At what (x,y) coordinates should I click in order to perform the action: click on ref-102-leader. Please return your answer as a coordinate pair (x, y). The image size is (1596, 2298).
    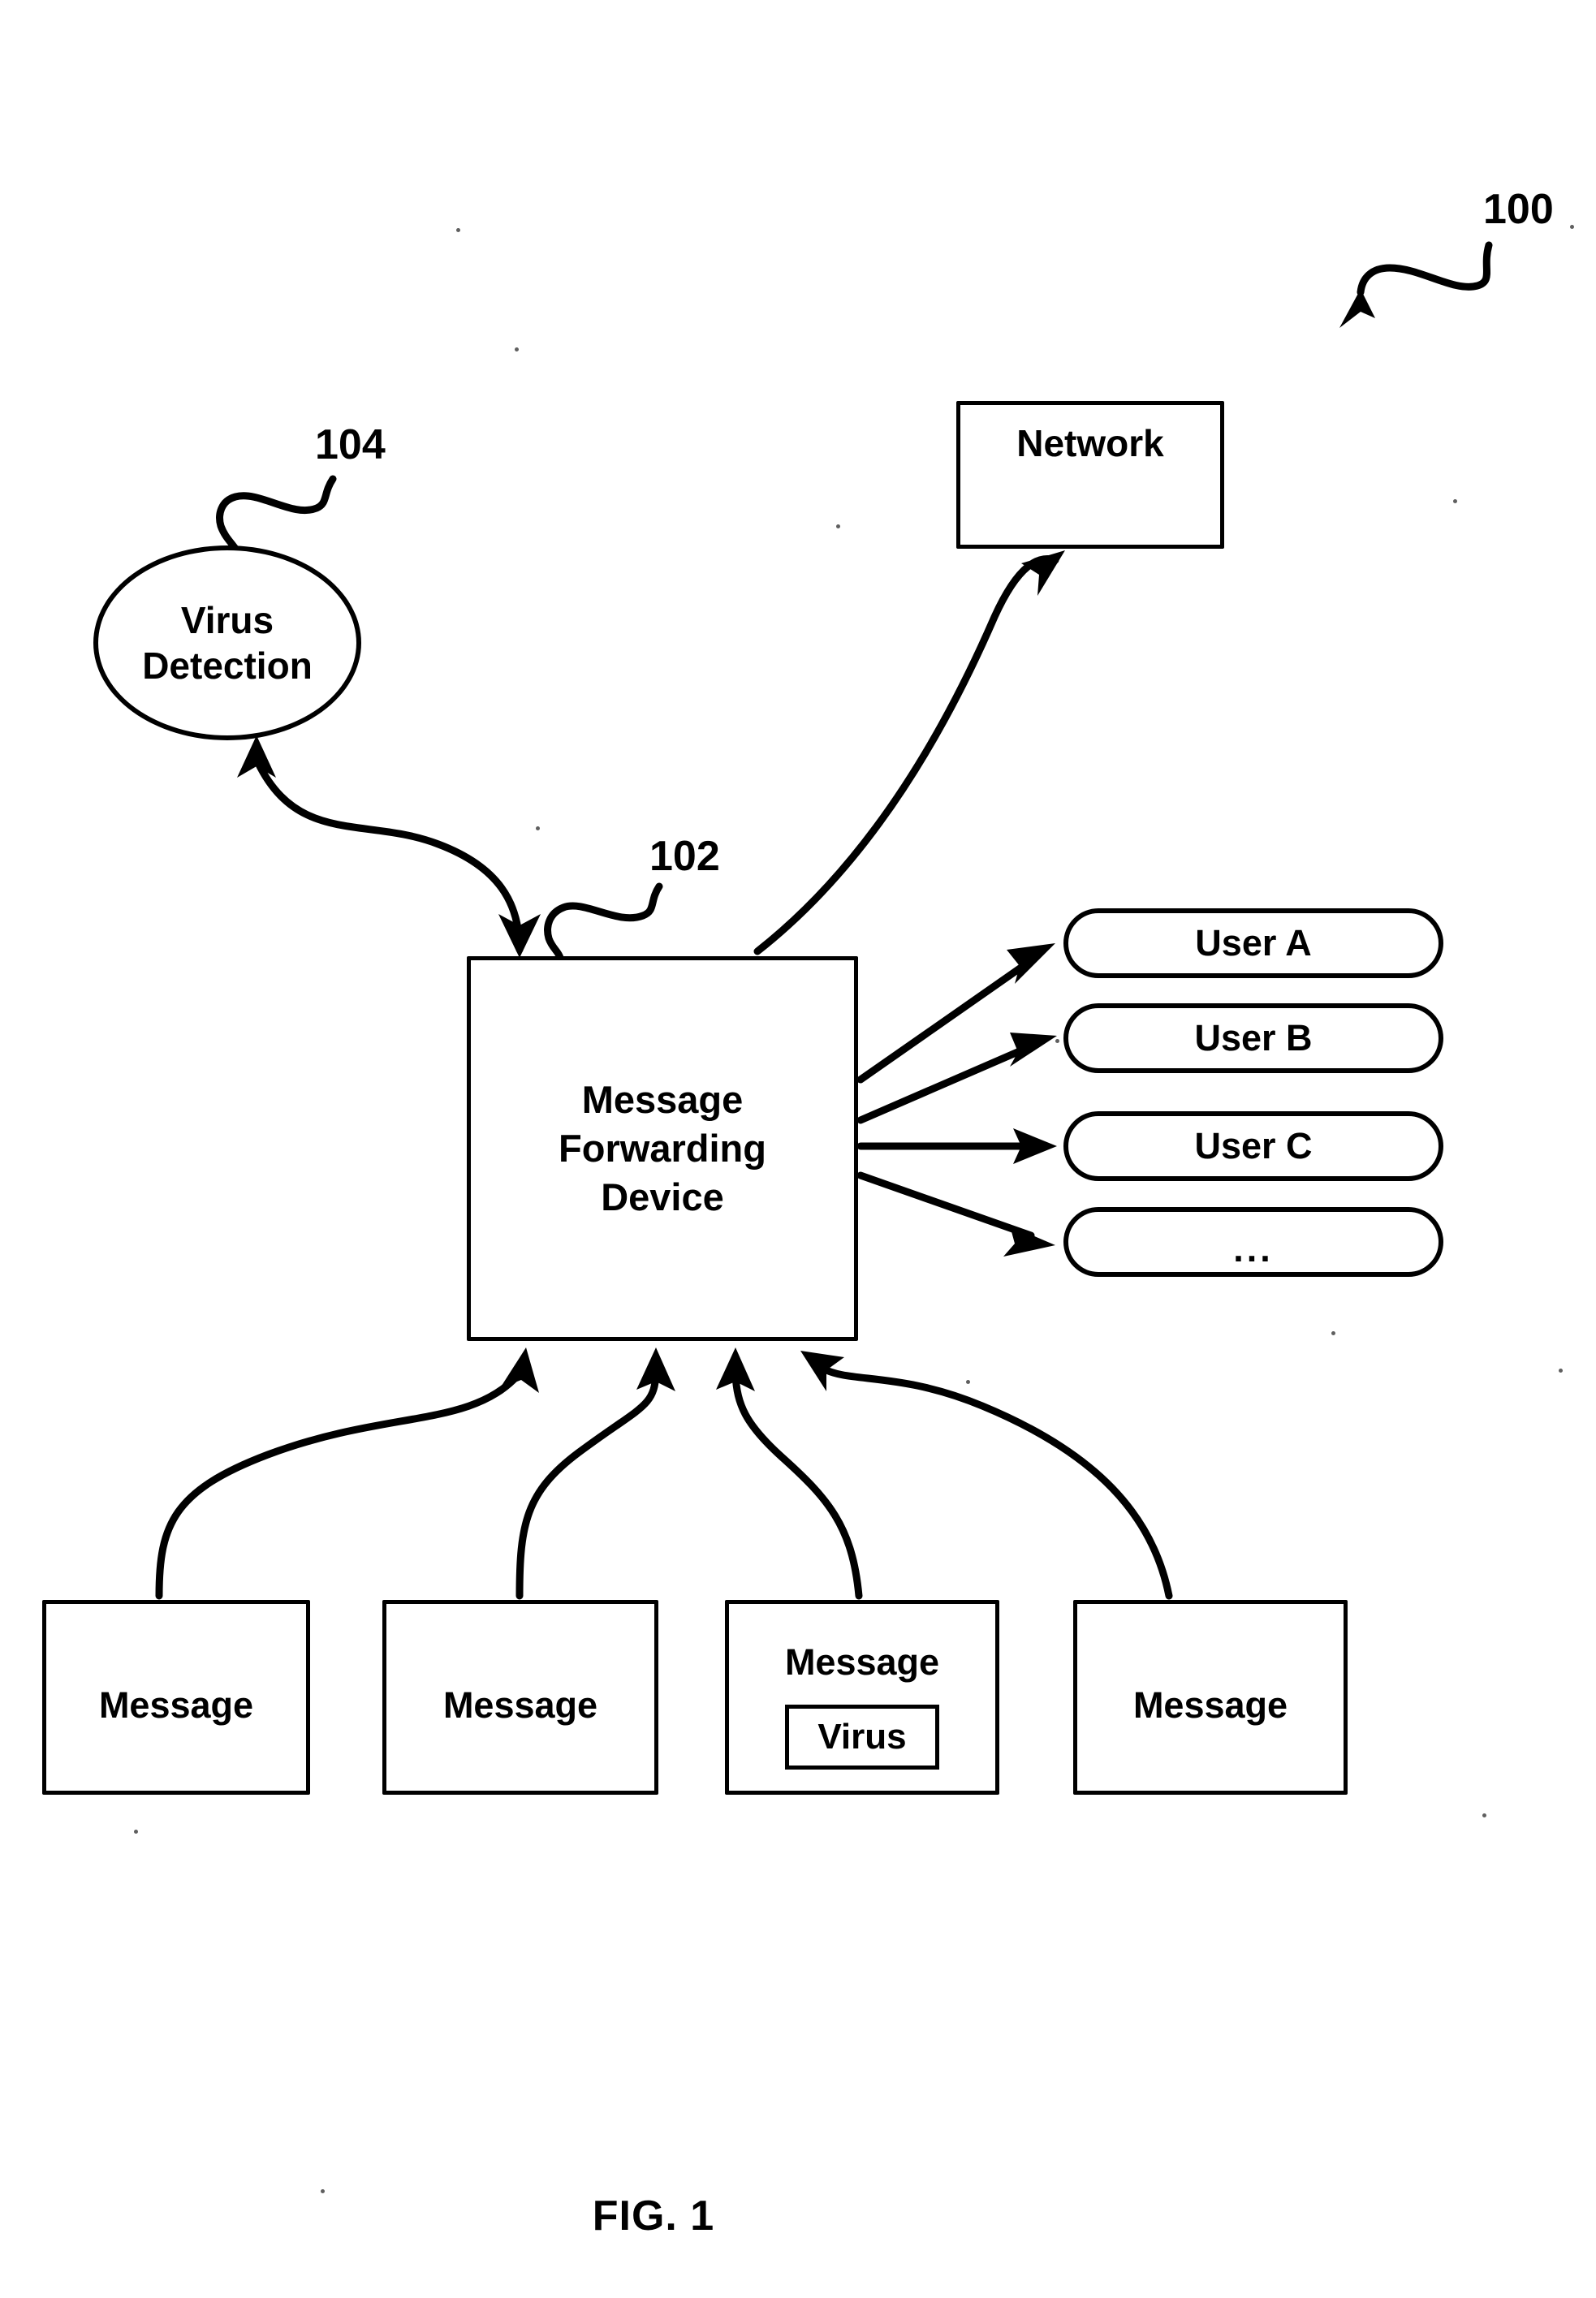
    Looking at the image, I should click on (603, 922).